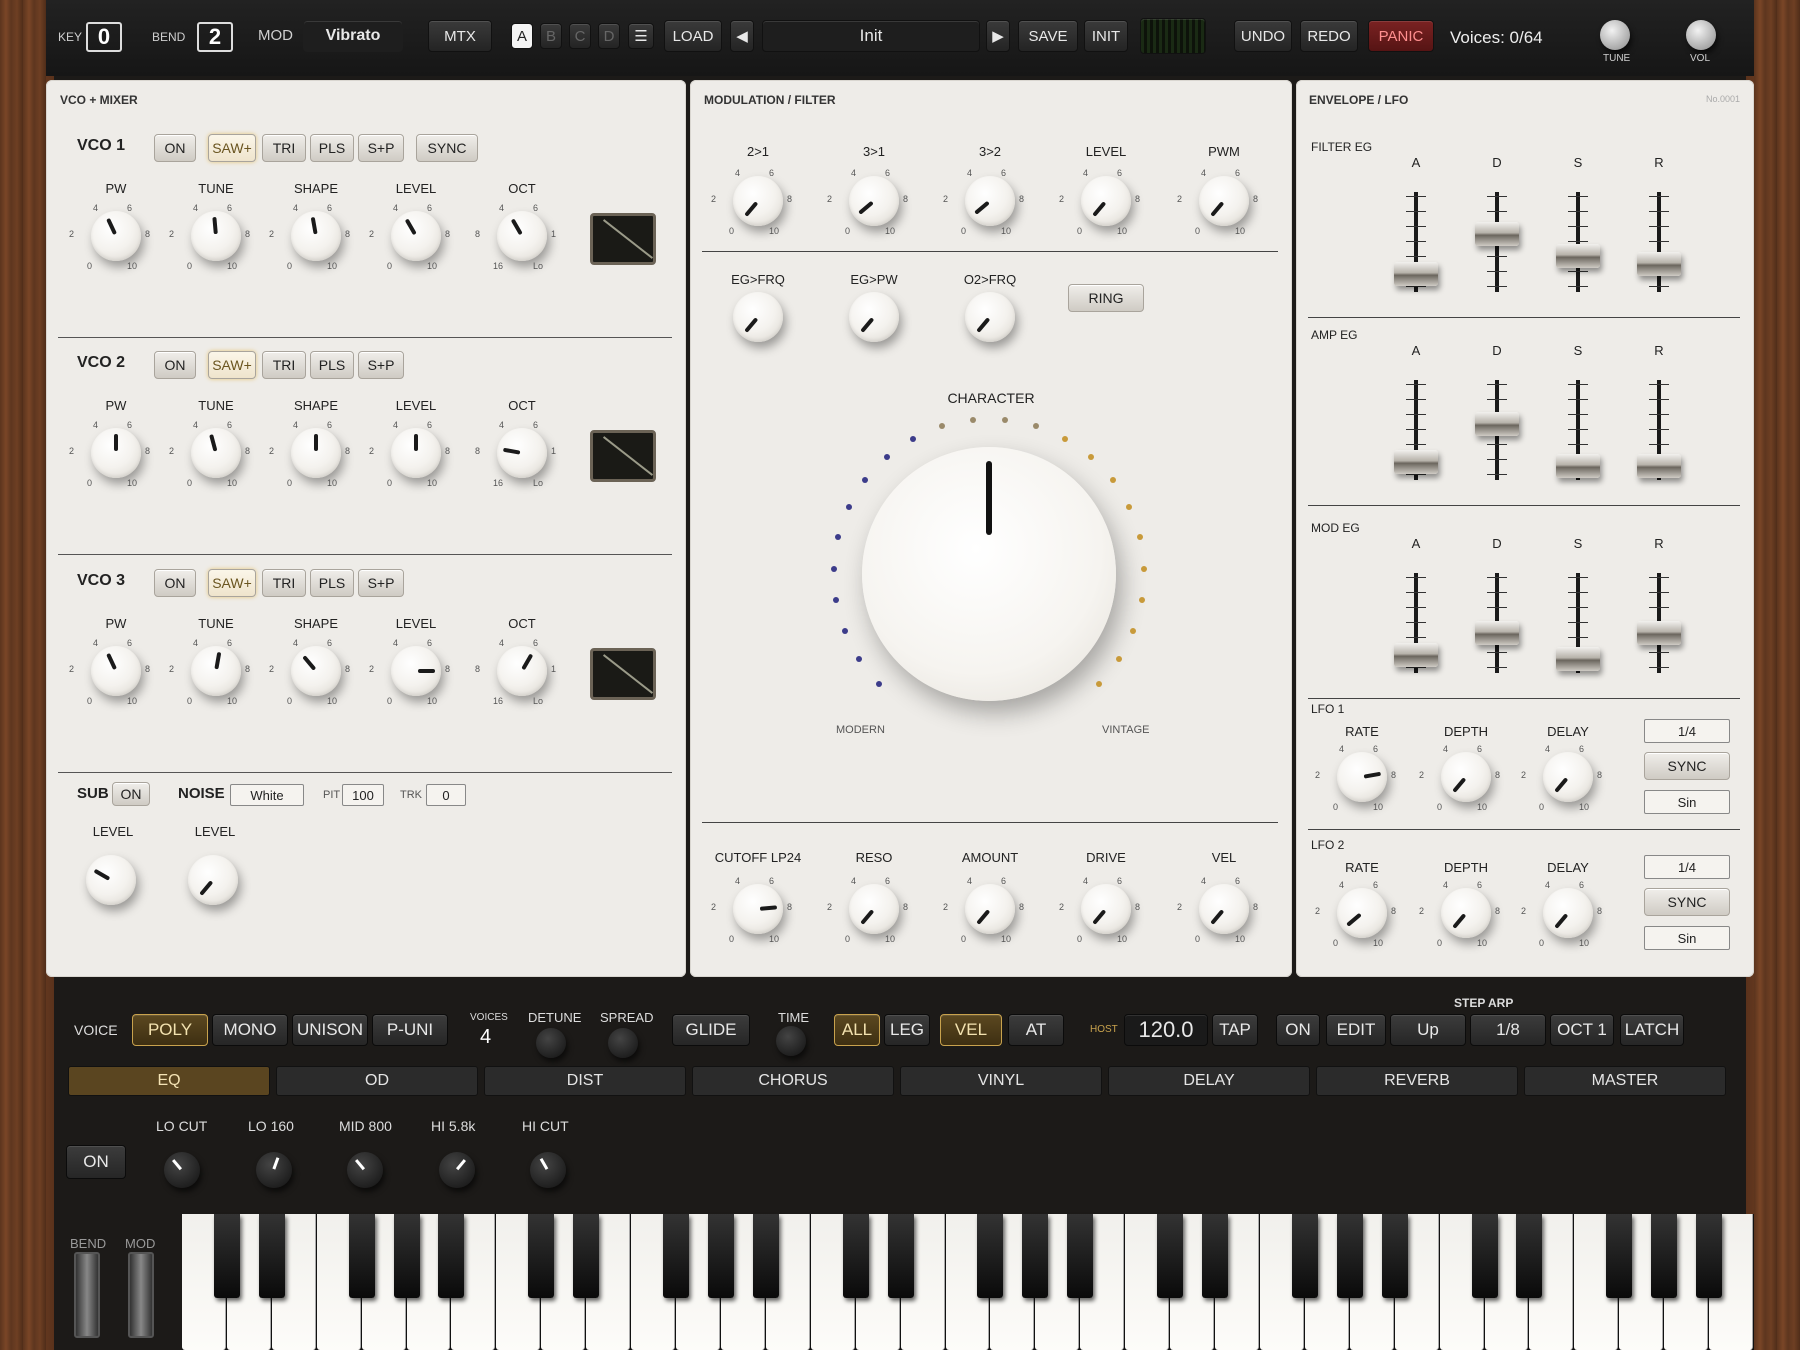 This screenshot has height=1350, width=1800. Describe the element at coordinates (111, 880) in the screenshot. I see `sub-level-knob` at that location.